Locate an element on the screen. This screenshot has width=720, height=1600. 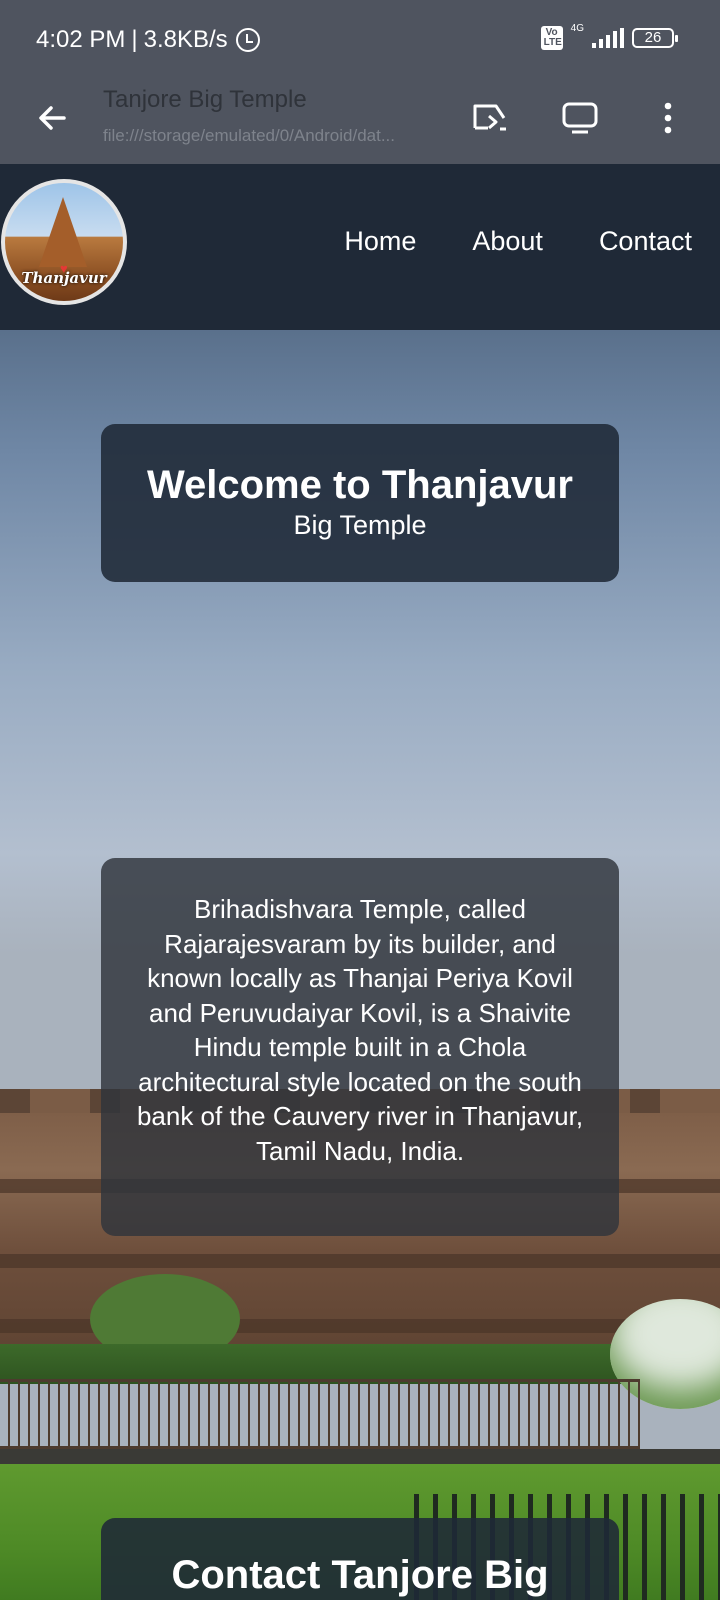
signal-icon is located at coordinates (608, 38).